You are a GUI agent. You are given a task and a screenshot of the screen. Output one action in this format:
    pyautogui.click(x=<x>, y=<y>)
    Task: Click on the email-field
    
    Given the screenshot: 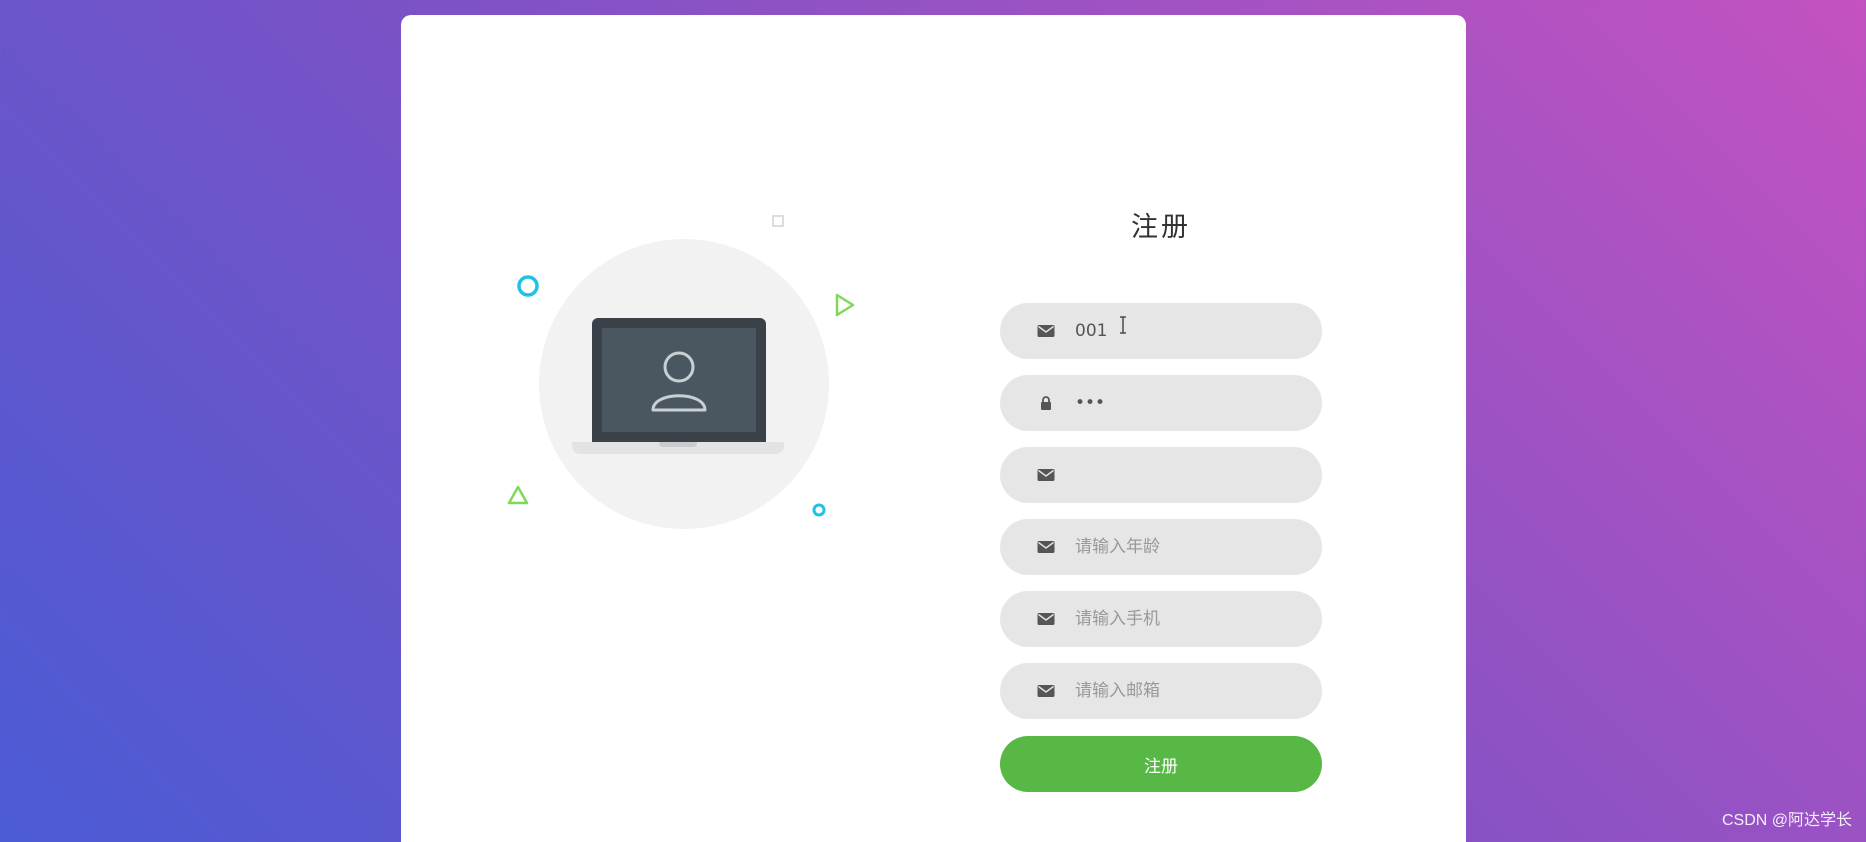 What is the action you would take?
    pyautogui.click(x=1161, y=691)
    